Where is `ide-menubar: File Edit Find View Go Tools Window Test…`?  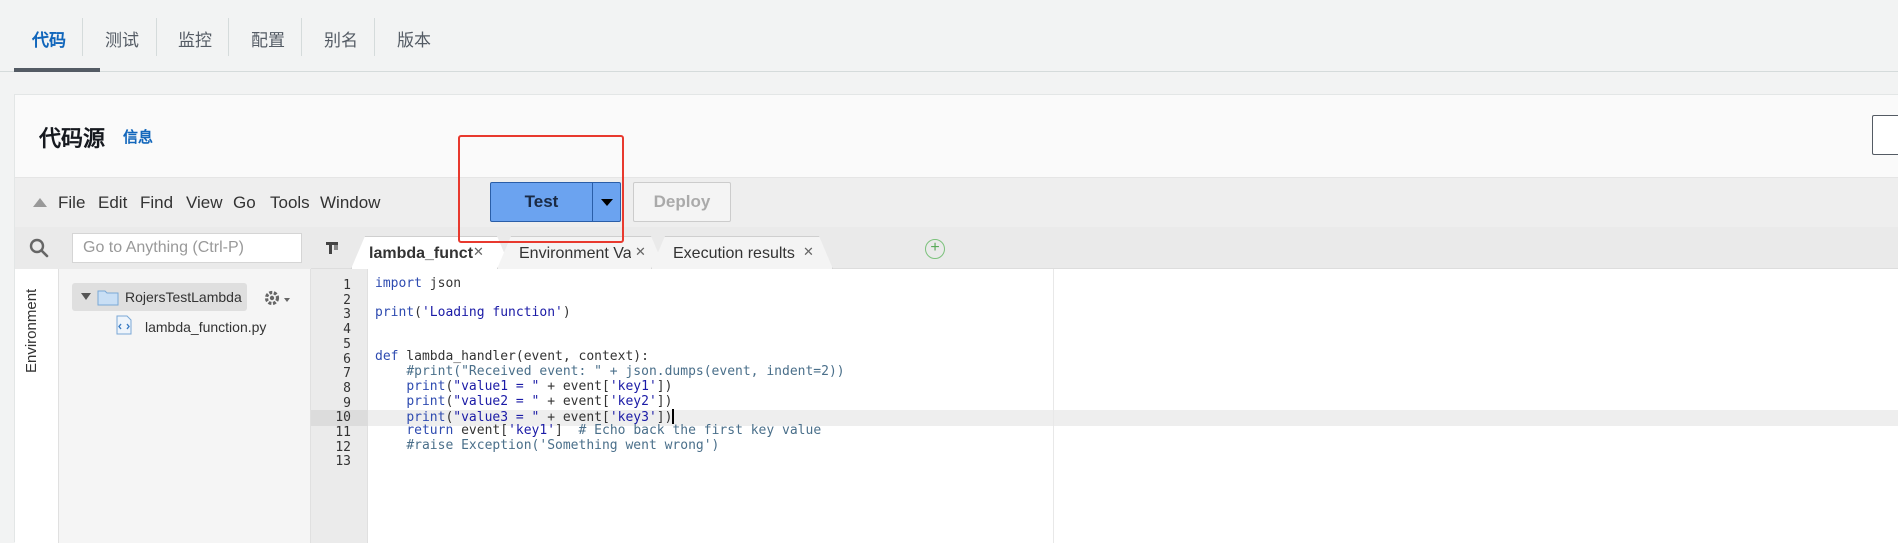
ide-menubar: File Edit Find View Go Tools Window Test… is located at coordinates (956, 202).